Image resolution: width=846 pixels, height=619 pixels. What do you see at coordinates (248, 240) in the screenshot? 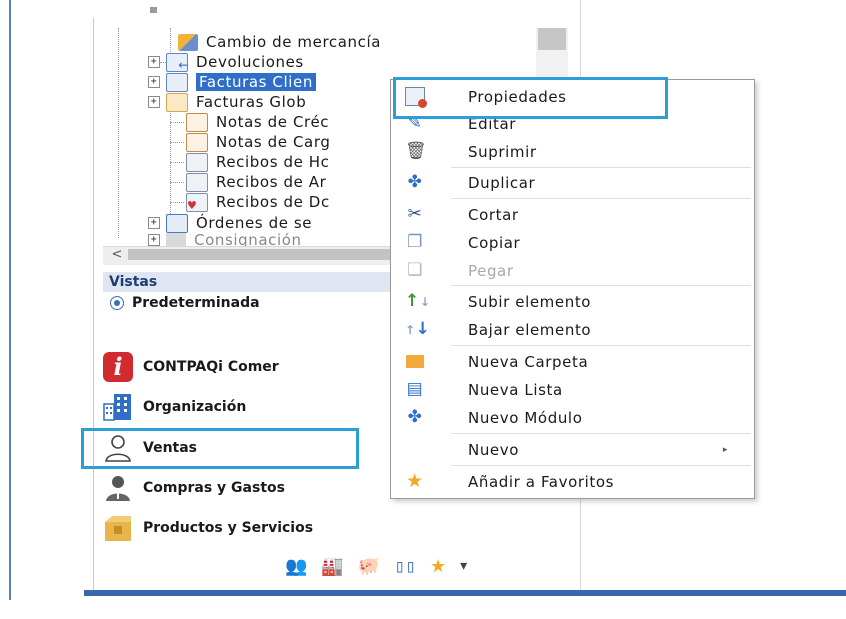
I see `tree-item-label: Consignación` at bounding box center [248, 240].